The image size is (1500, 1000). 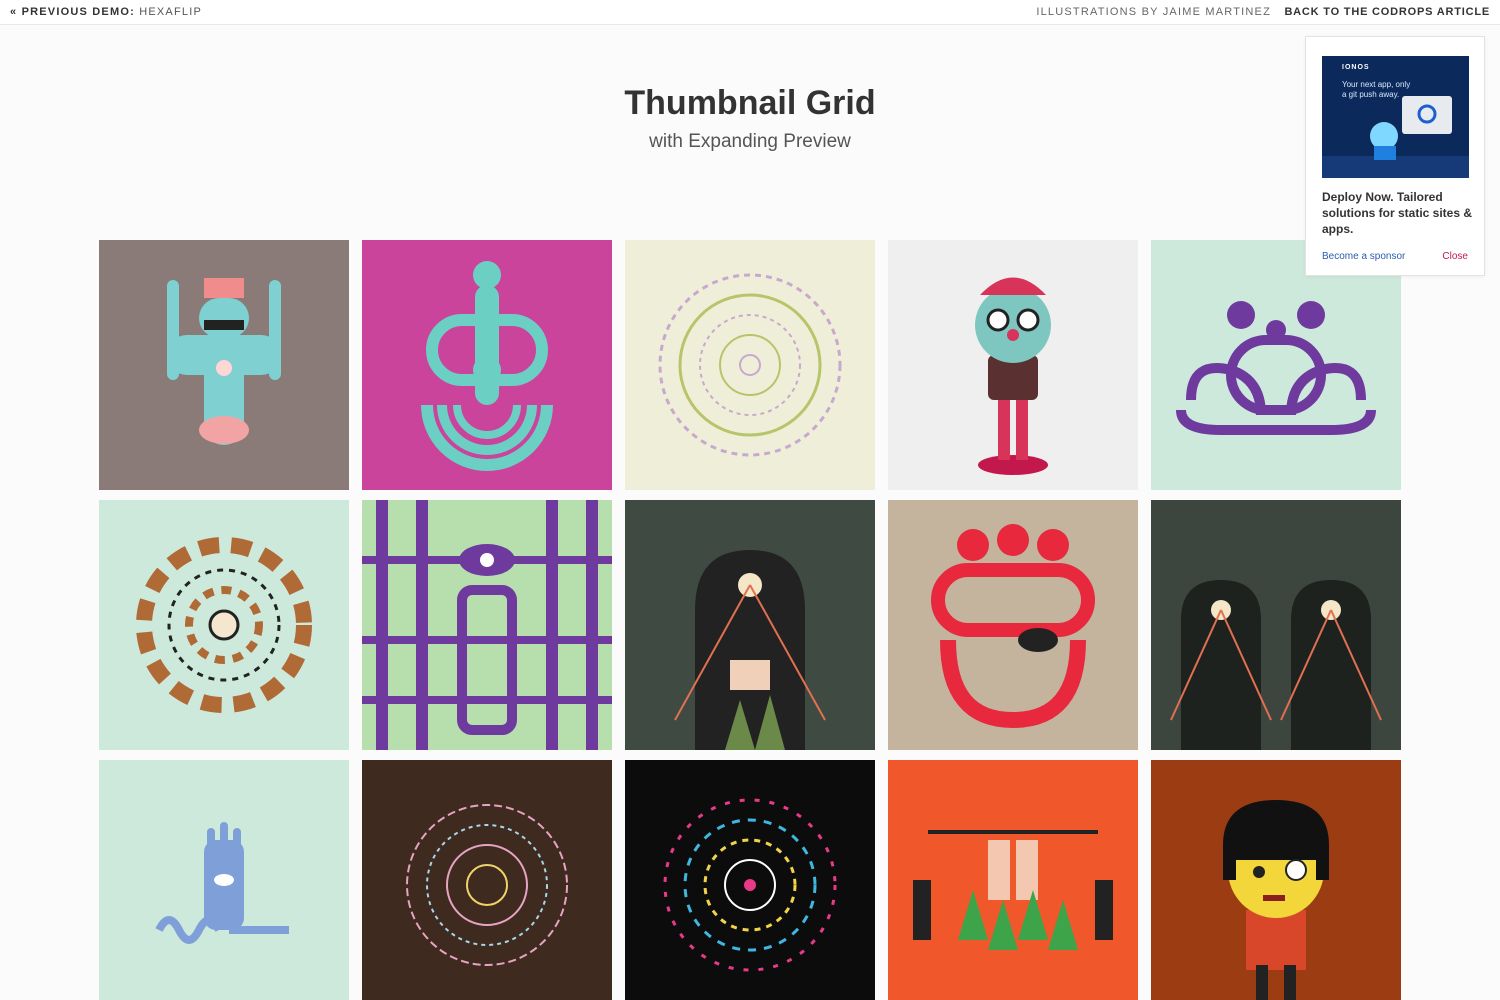 What do you see at coordinates (171, 12) in the screenshot?
I see `previous-demo-name: HEXAFLIP` at bounding box center [171, 12].